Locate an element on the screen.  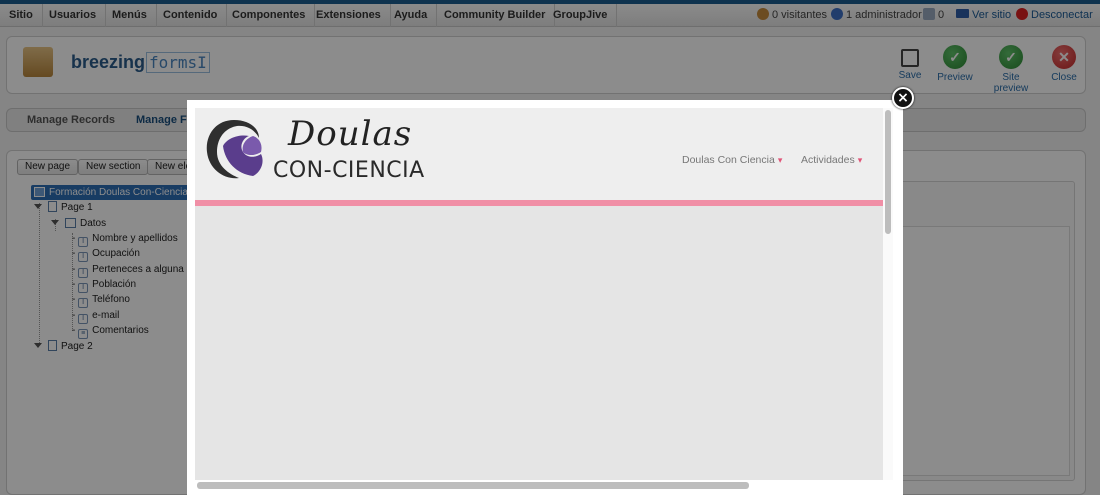
vertical-scrollbar-thumb is located at coordinates (888, 172).